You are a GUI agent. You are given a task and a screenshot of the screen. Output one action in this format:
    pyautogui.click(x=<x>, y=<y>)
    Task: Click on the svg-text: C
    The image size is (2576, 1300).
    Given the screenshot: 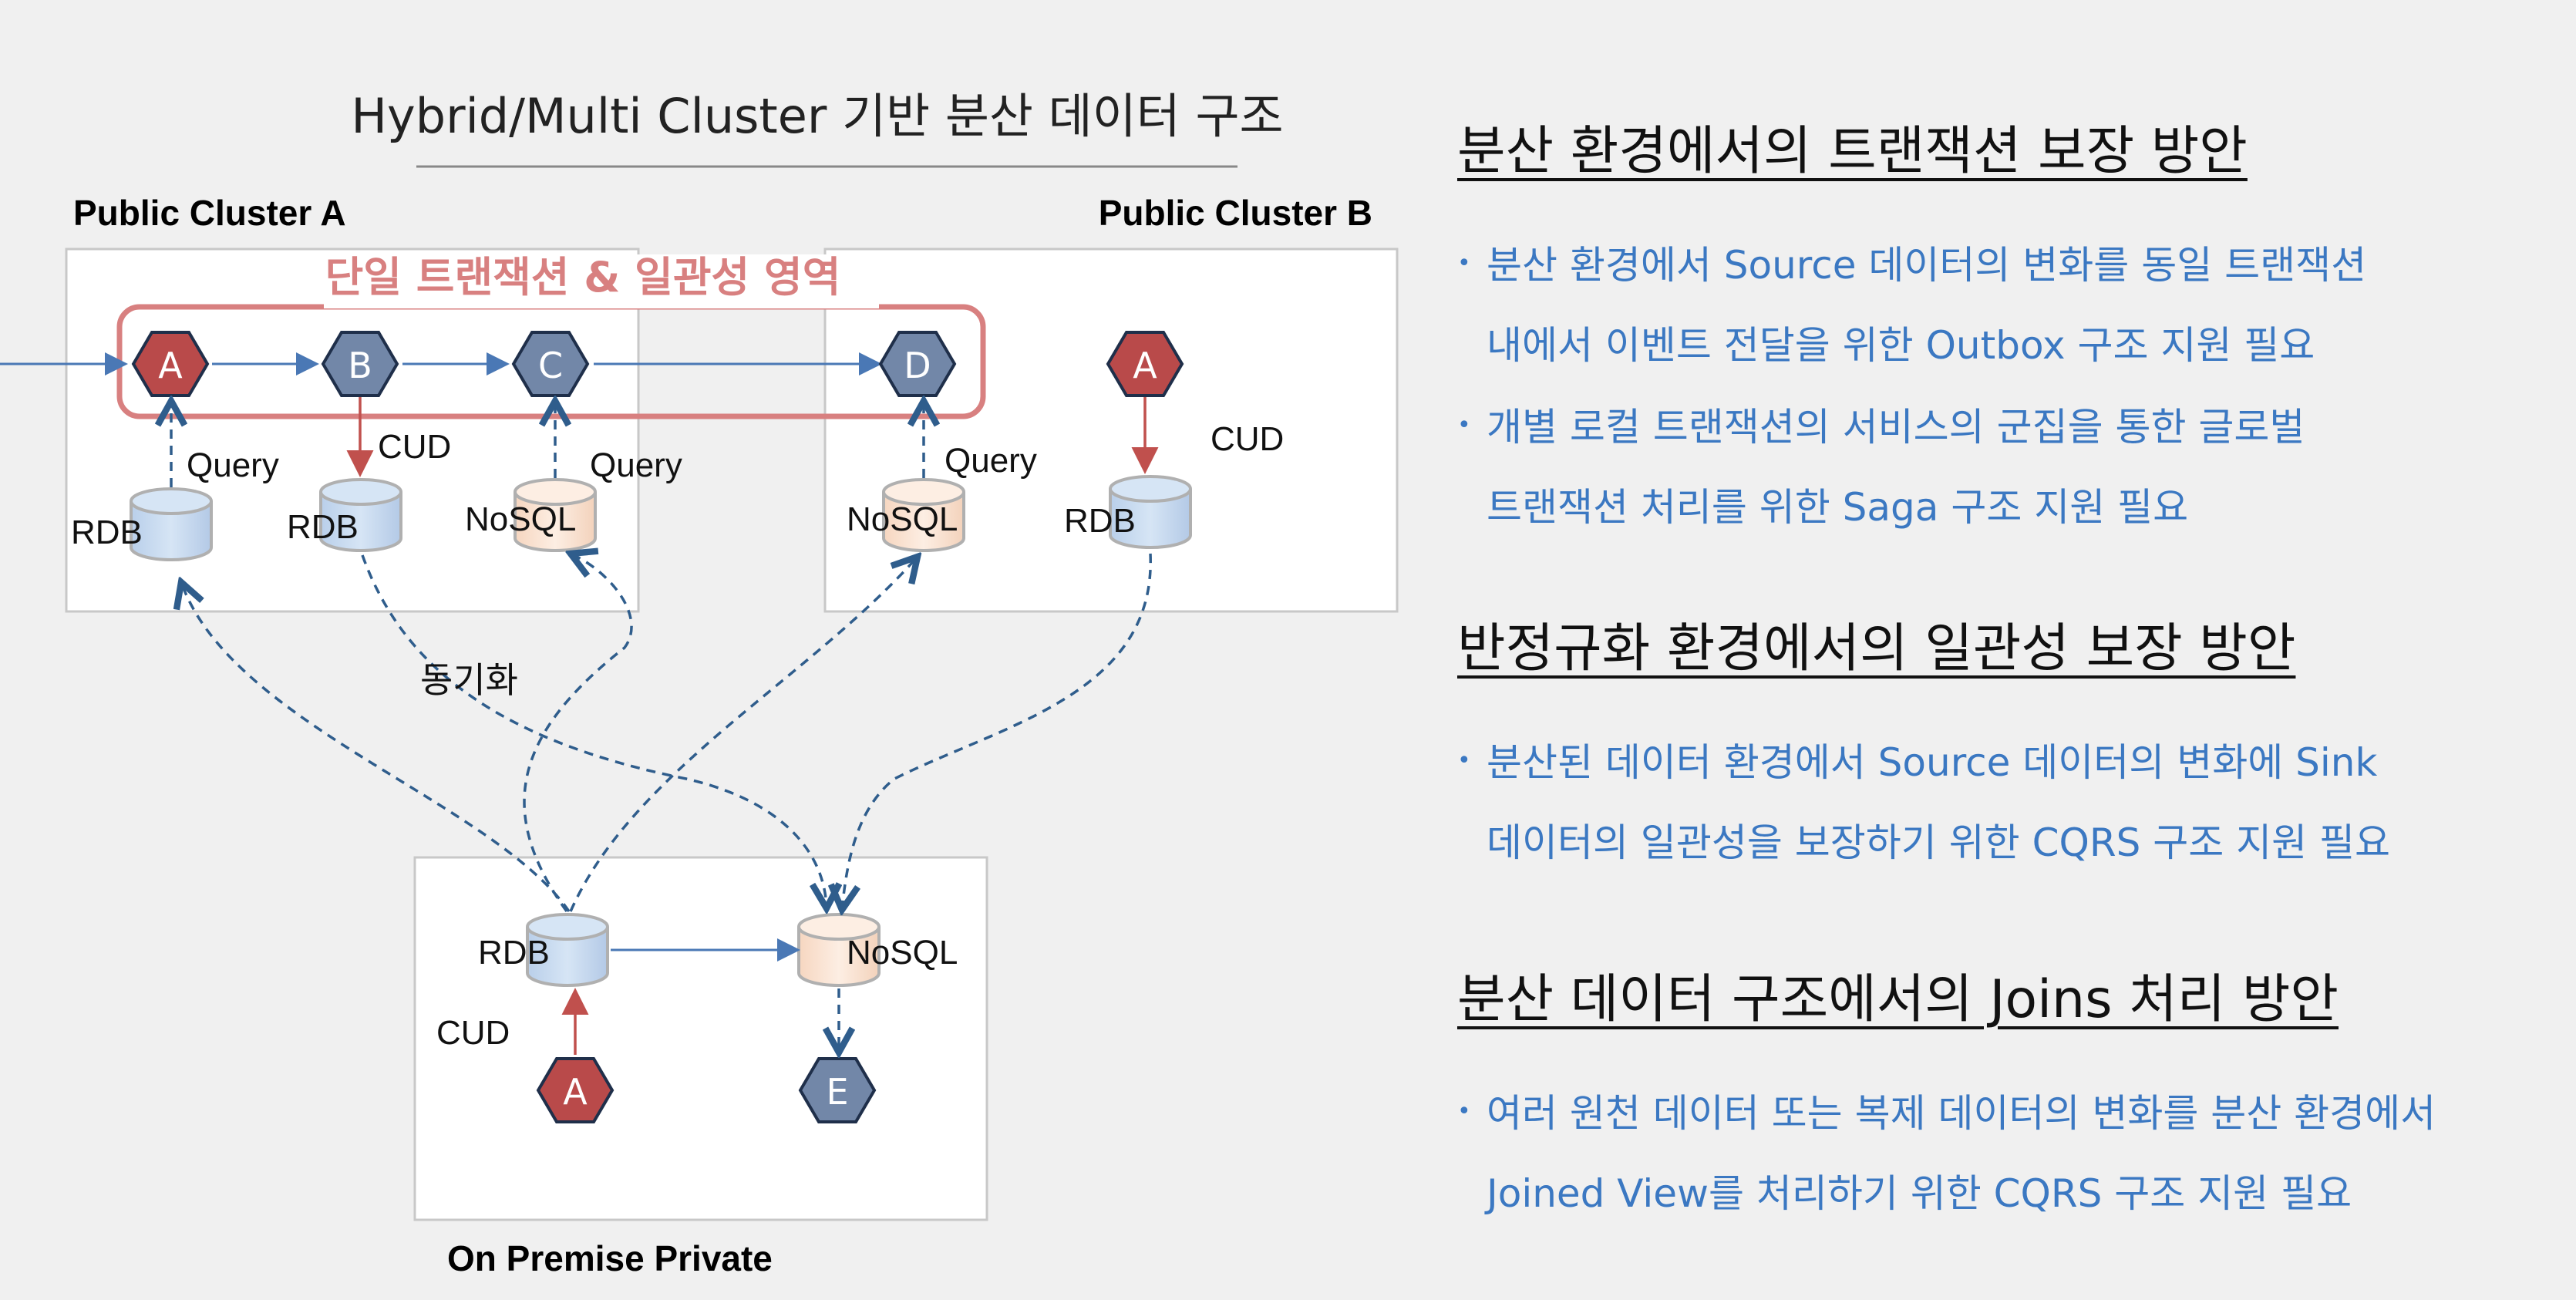 What is the action you would take?
    pyautogui.click(x=550, y=365)
    